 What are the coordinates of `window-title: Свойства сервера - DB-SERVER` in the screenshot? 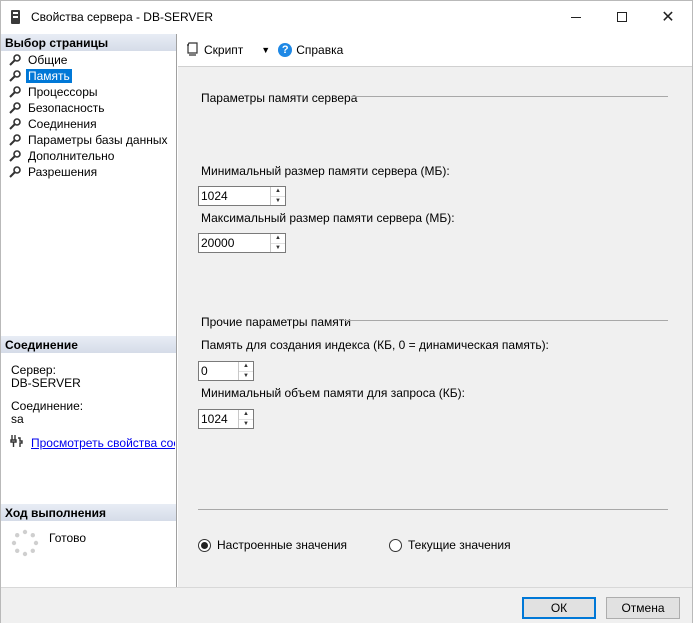 It's located at (122, 17).